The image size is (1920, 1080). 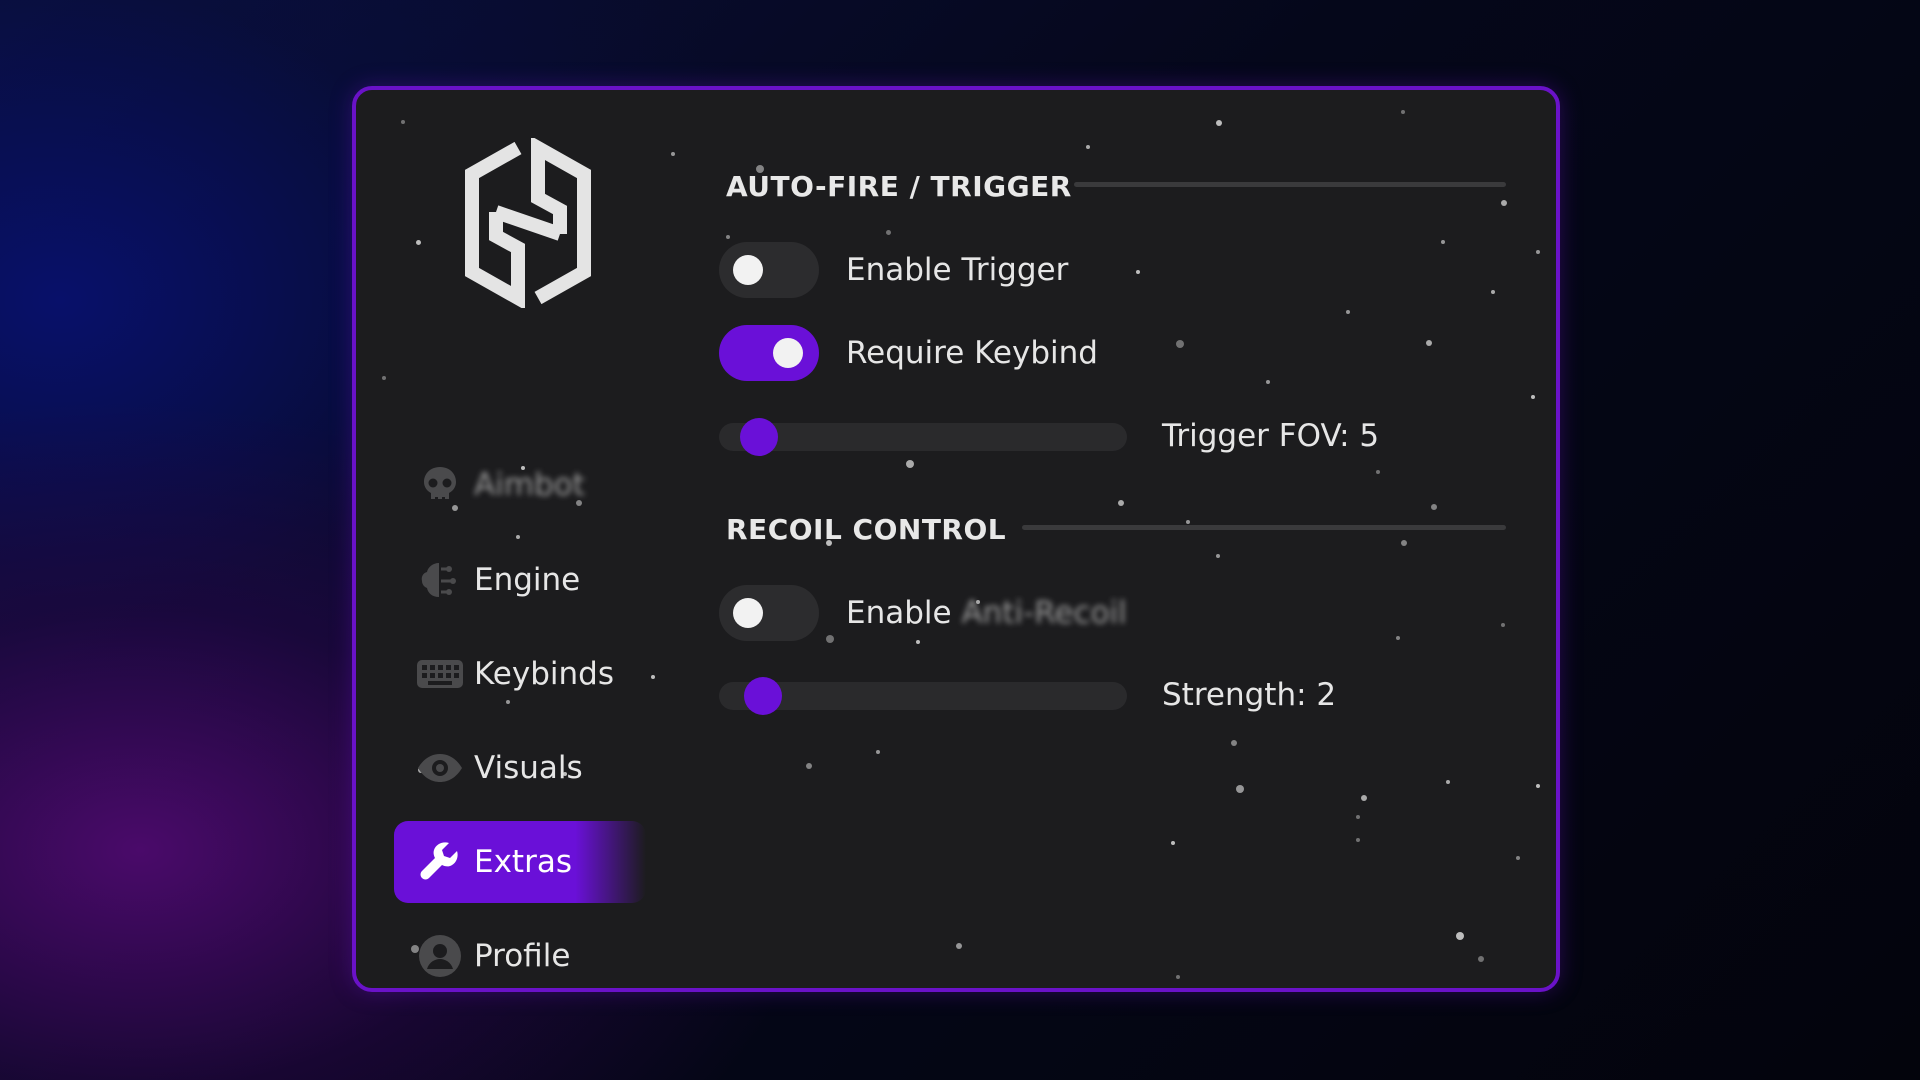 What do you see at coordinates (866, 529) in the screenshot?
I see `section-title-recoil: RECOIL CONTROL` at bounding box center [866, 529].